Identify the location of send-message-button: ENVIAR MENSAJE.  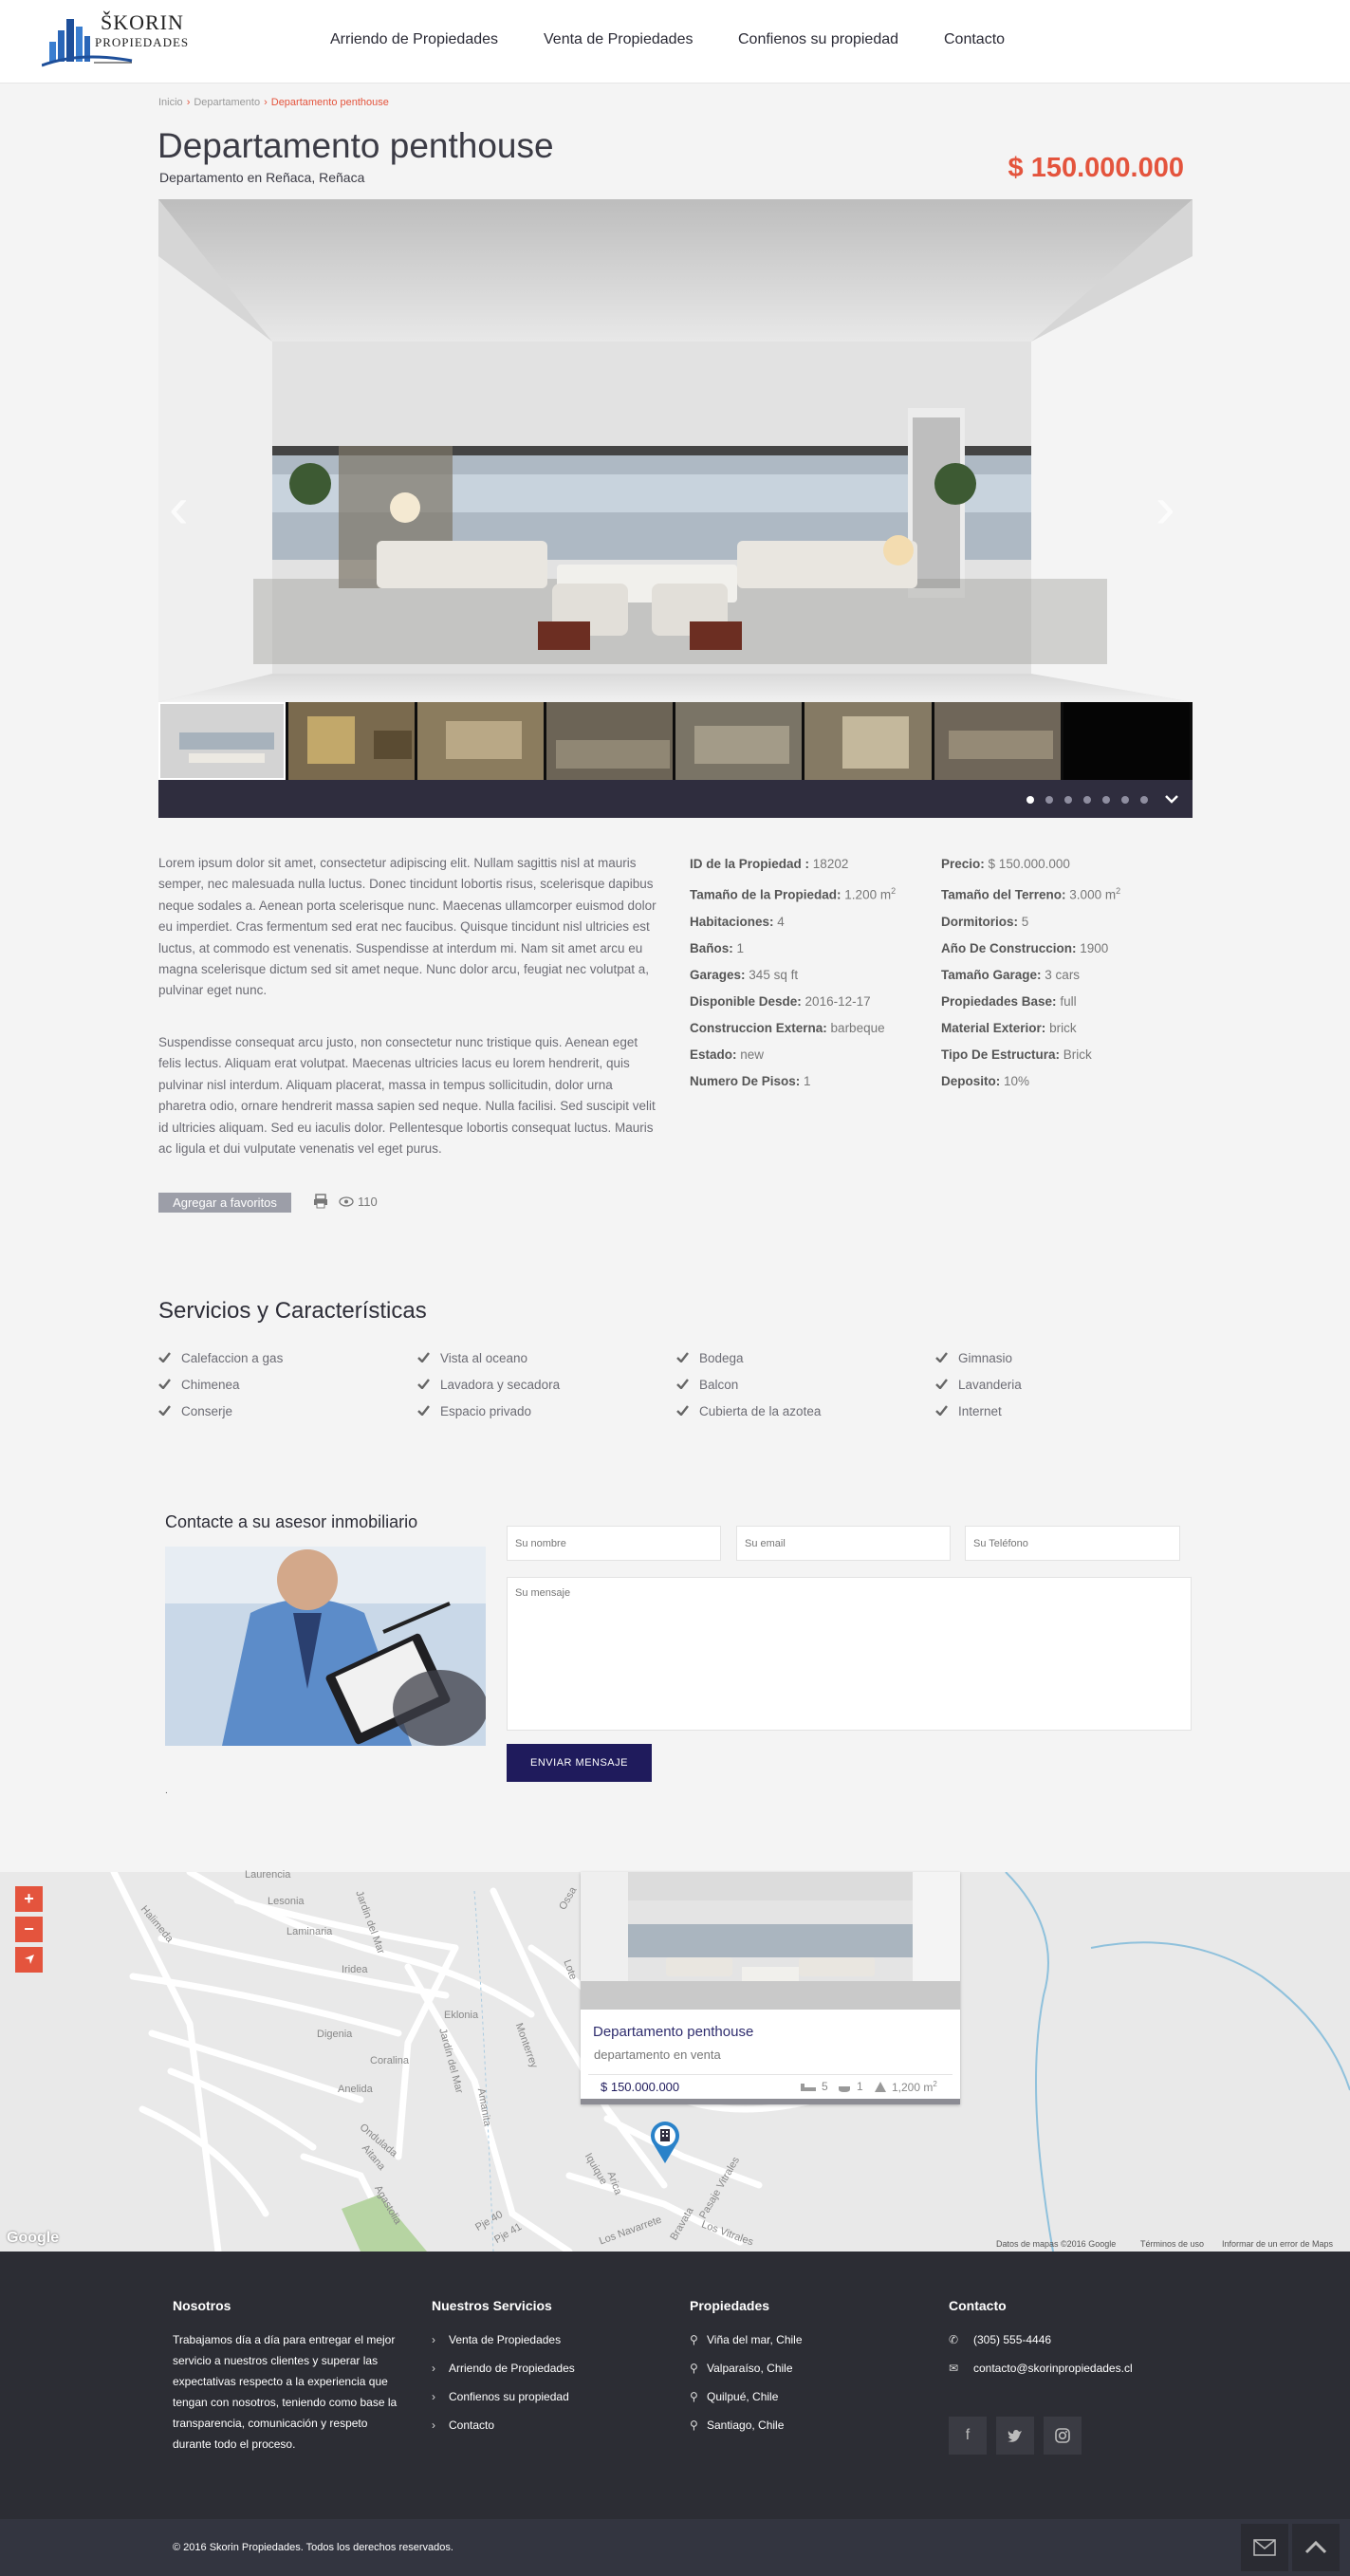
(579, 1763).